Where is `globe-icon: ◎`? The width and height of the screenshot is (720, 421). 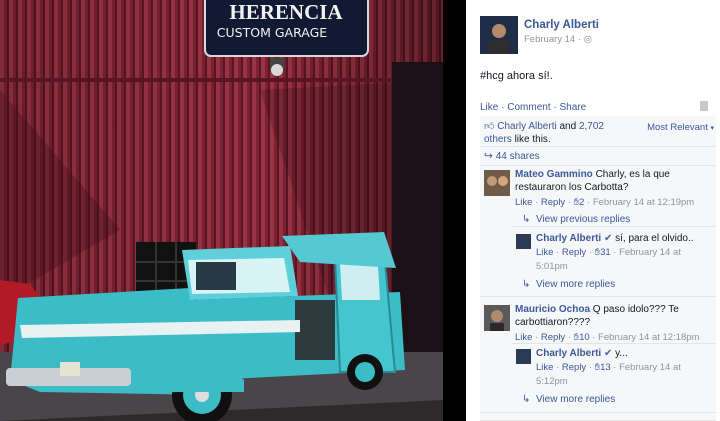 globe-icon: ◎ is located at coordinates (587, 39).